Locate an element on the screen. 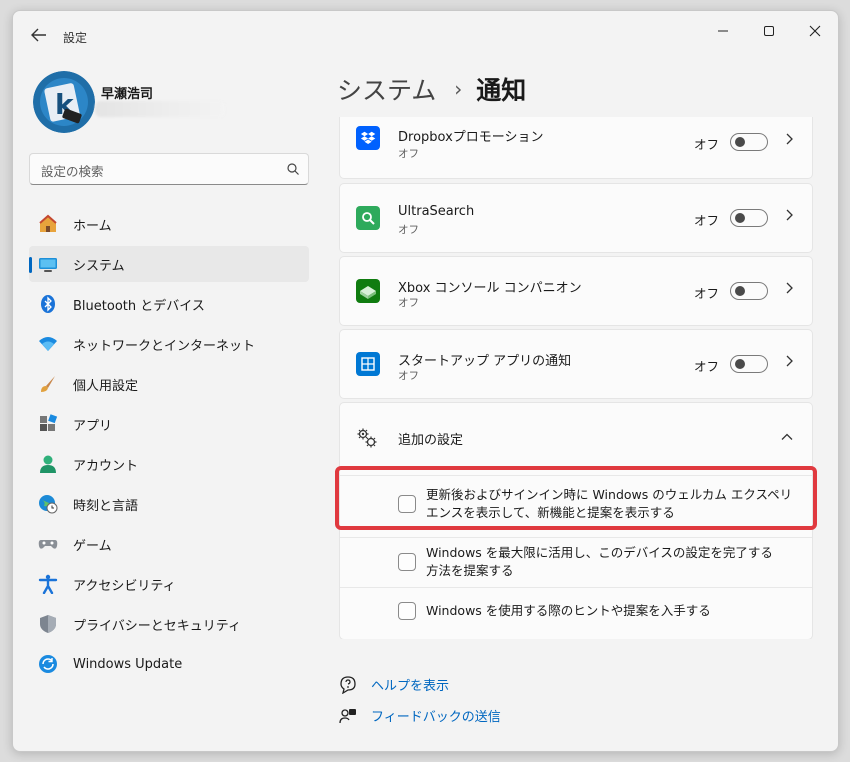 This screenshot has height=762, width=850. sidebar-item-apps: アプリ is located at coordinates (169, 424).